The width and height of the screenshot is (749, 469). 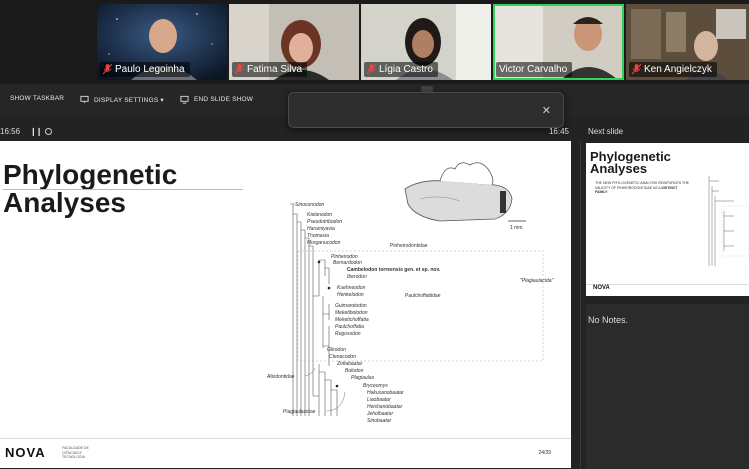 What do you see at coordinates (294, 42) in the screenshot?
I see `participant-tile: Fatima Silva` at bounding box center [294, 42].